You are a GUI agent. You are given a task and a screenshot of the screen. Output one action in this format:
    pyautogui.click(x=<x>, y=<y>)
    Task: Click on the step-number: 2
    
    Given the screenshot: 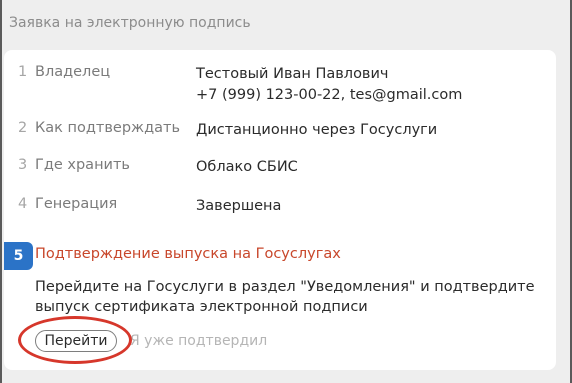 What is the action you would take?
    pyautogui.click(x=23, y=128)
    